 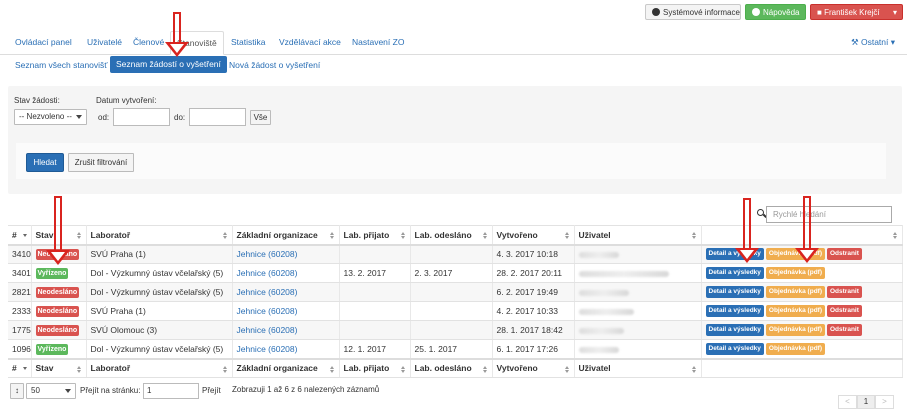 I want to click on goto-page-input: 1, so click(x=171, y=391).